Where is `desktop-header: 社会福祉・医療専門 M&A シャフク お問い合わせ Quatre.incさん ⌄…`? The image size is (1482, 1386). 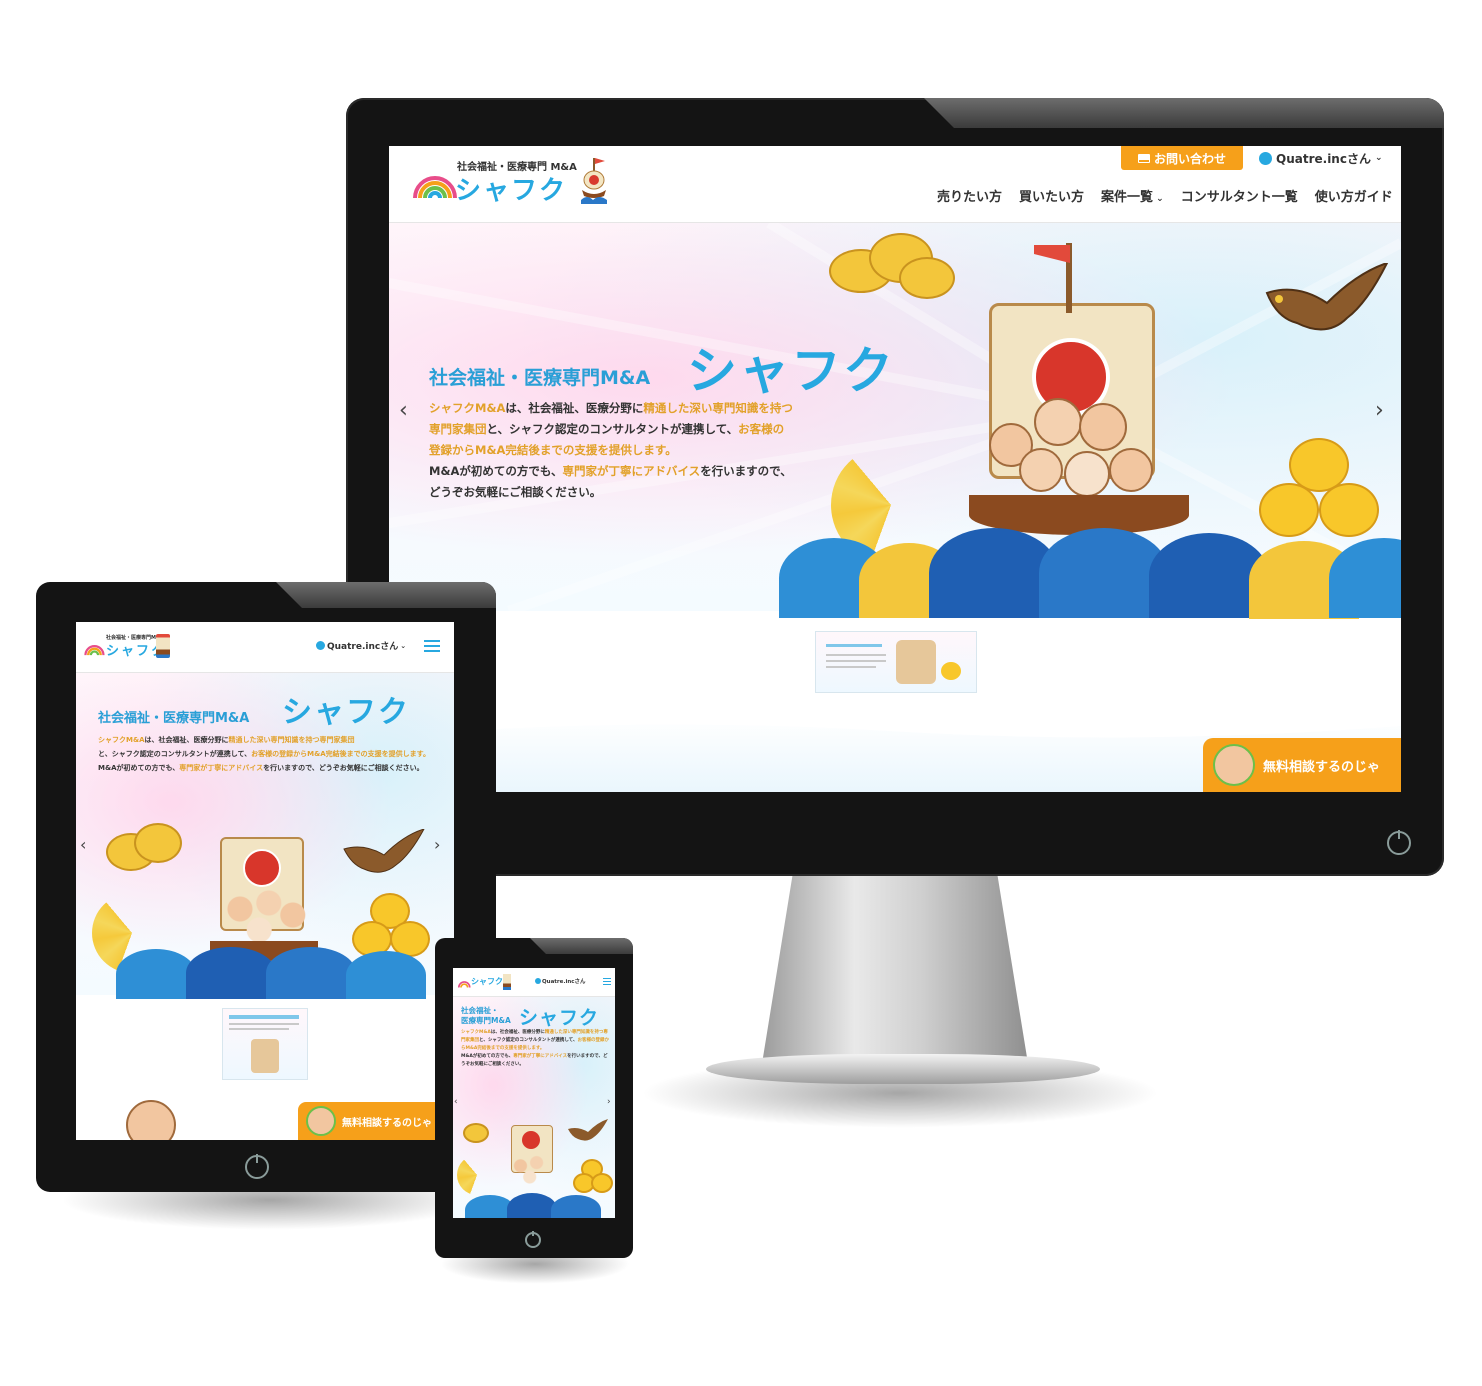
desktop-header: 社会福祉・医療専門 M&A シャフク お問い合わせ Quatre.incさん ⌄… is located at coordinates (895, 184).